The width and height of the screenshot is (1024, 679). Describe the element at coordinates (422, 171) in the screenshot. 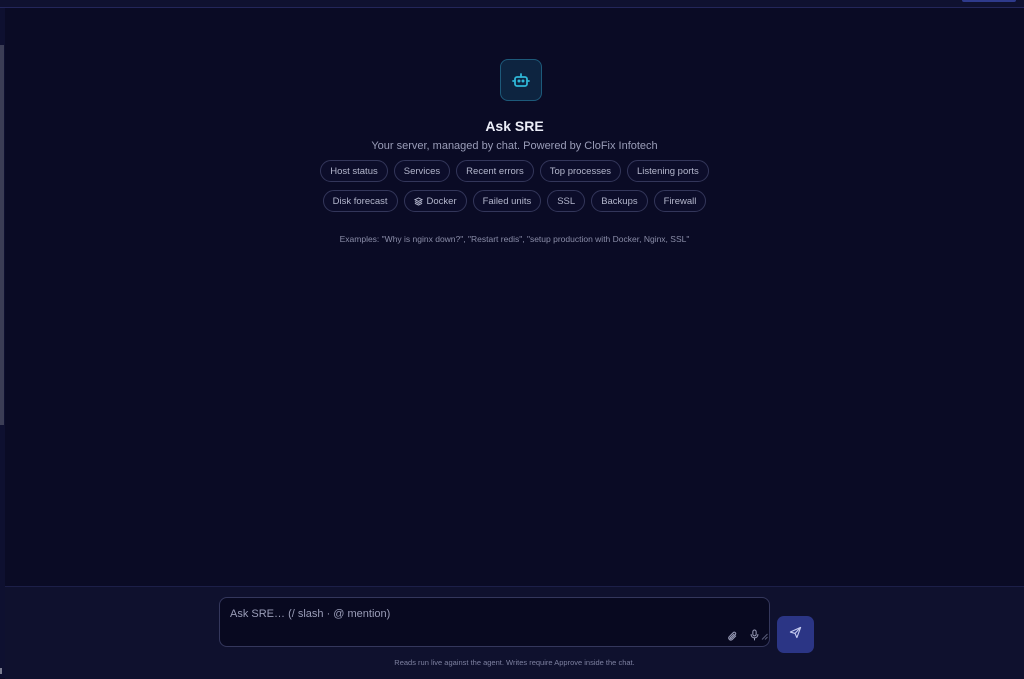

I see `chip-services: Services` at that location.